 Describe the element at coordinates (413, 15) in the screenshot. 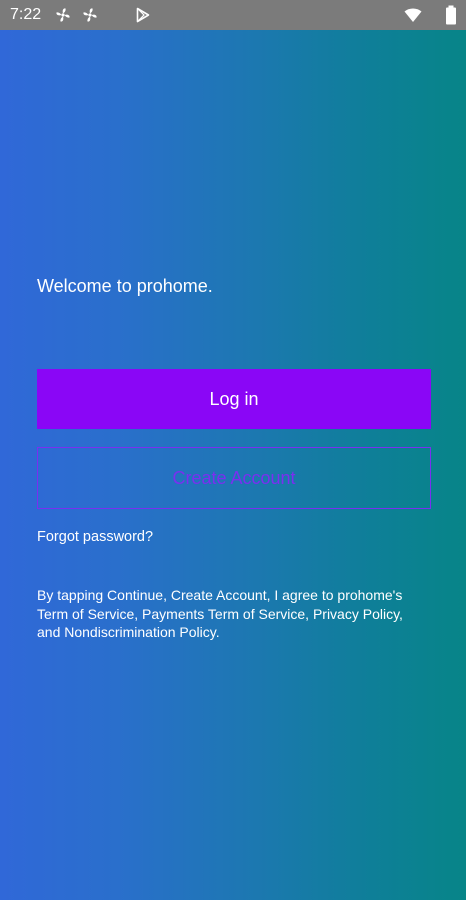

I see `wifi-icon` at that location.